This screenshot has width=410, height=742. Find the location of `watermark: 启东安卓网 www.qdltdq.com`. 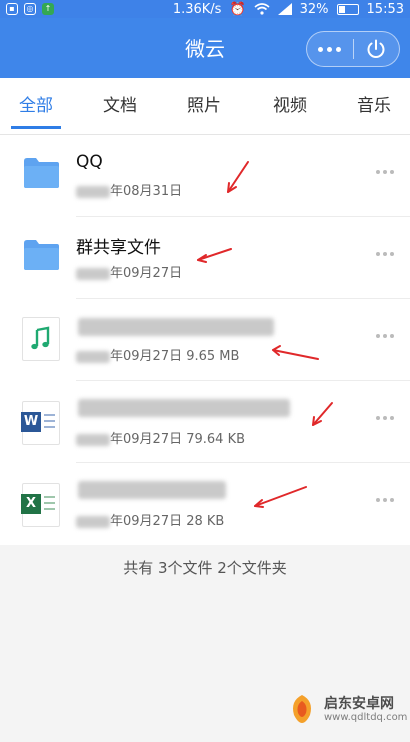

watermark: 启东安卓网 www.qdltdq.com is located at coordinates (346, 709).